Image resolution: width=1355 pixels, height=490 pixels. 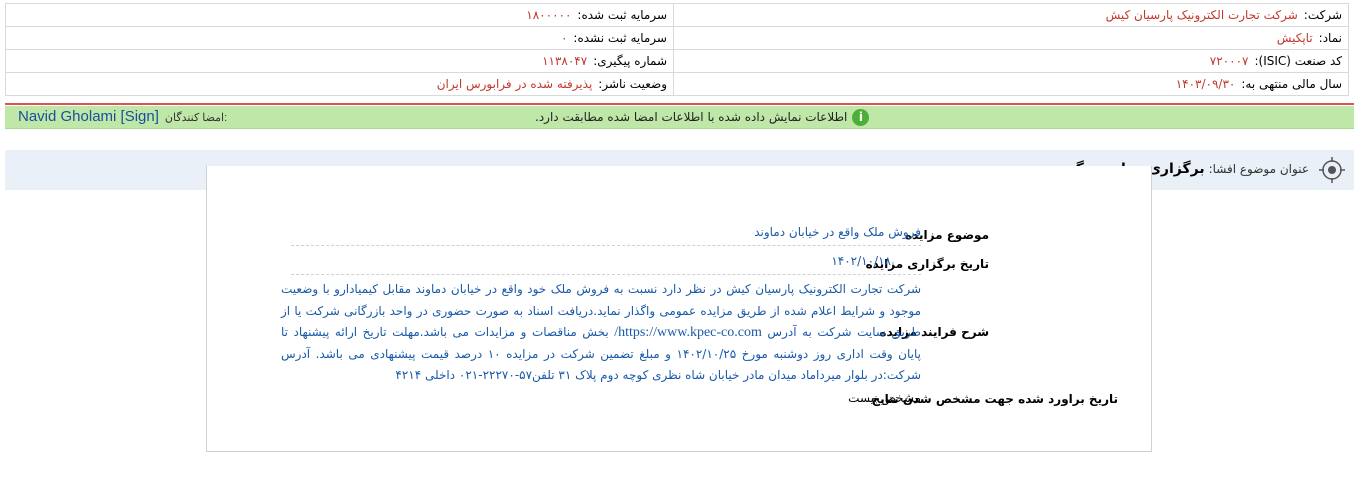 What do you see at coordinates (1294, 38) in the screenshot?
I see `symbol-value: تاپکیش` at bounding box center [1294, 38].